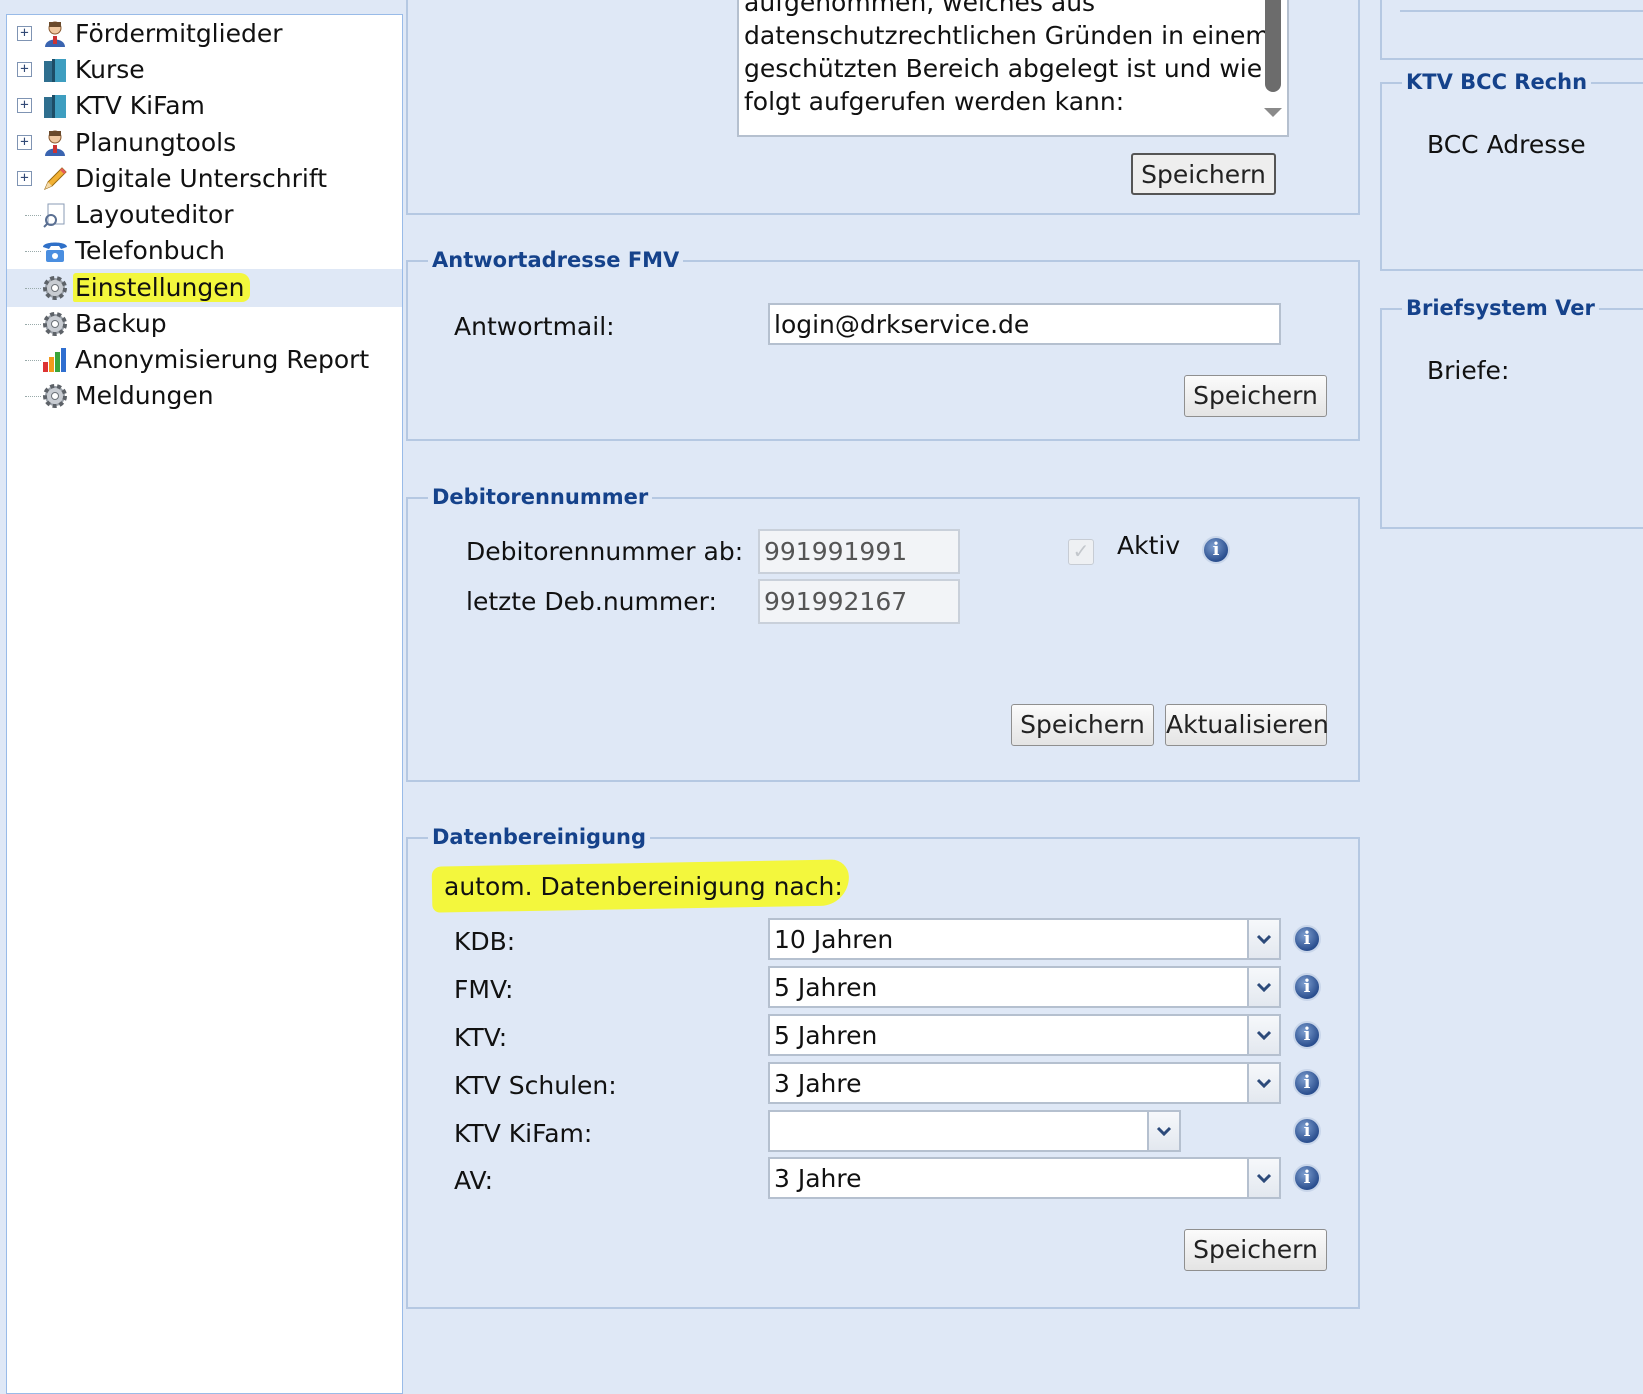  What do you see at coordinates (481, 1037) in the screenshot?
I see `ktv-label: KTV:` at bounding box center [481, 1037].